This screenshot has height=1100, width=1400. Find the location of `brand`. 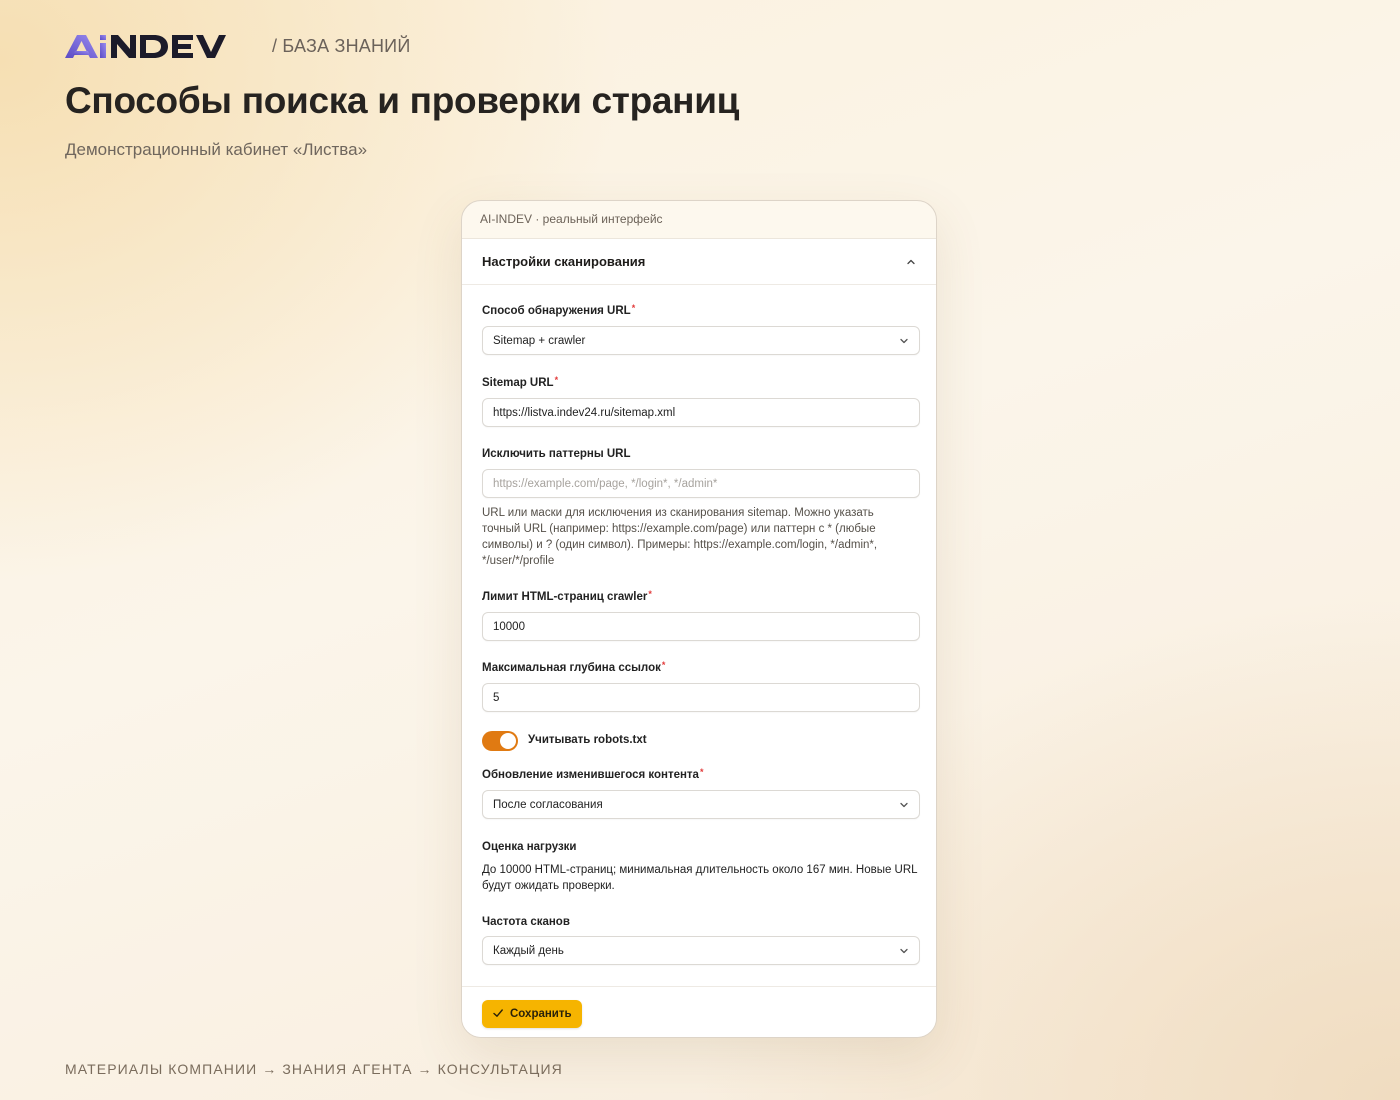

brand is located at coordinates (158, 47).